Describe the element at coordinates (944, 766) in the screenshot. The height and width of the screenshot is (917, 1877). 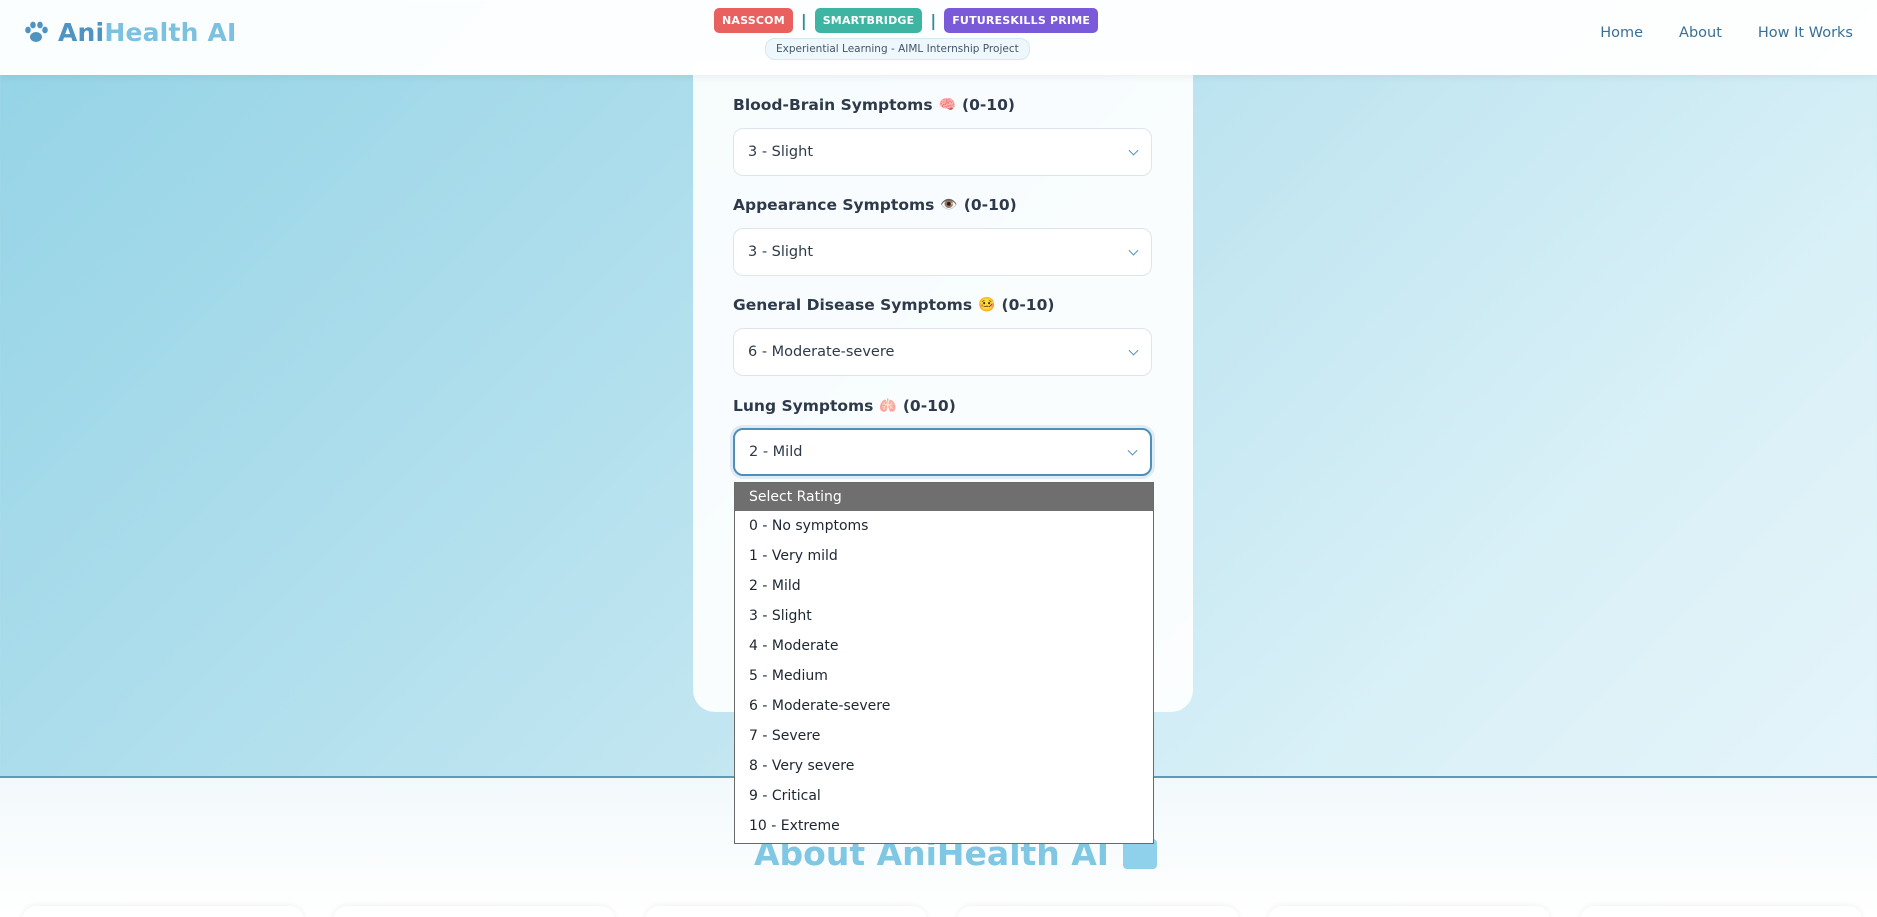
I see `option-8: 8 - Very severe` at that location.